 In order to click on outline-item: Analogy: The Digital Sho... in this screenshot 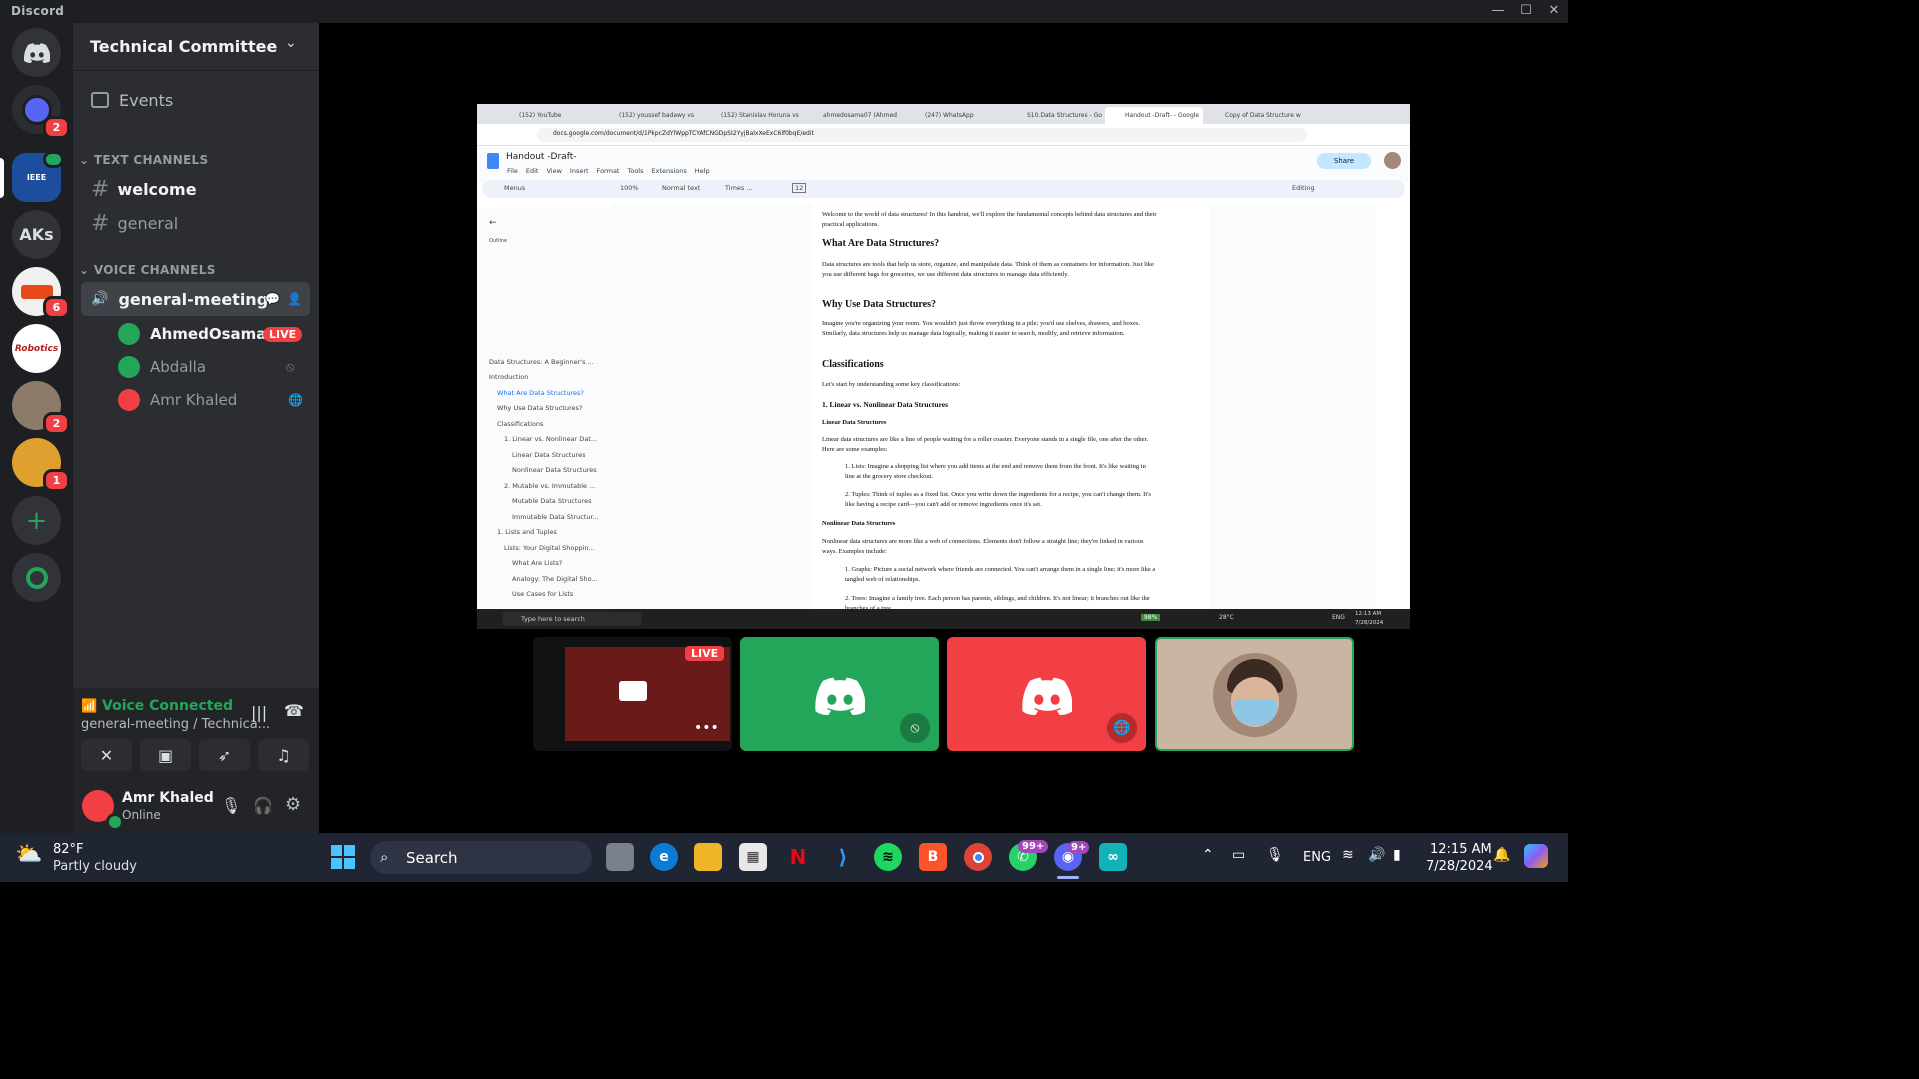, I will do `click(555, 579)`.